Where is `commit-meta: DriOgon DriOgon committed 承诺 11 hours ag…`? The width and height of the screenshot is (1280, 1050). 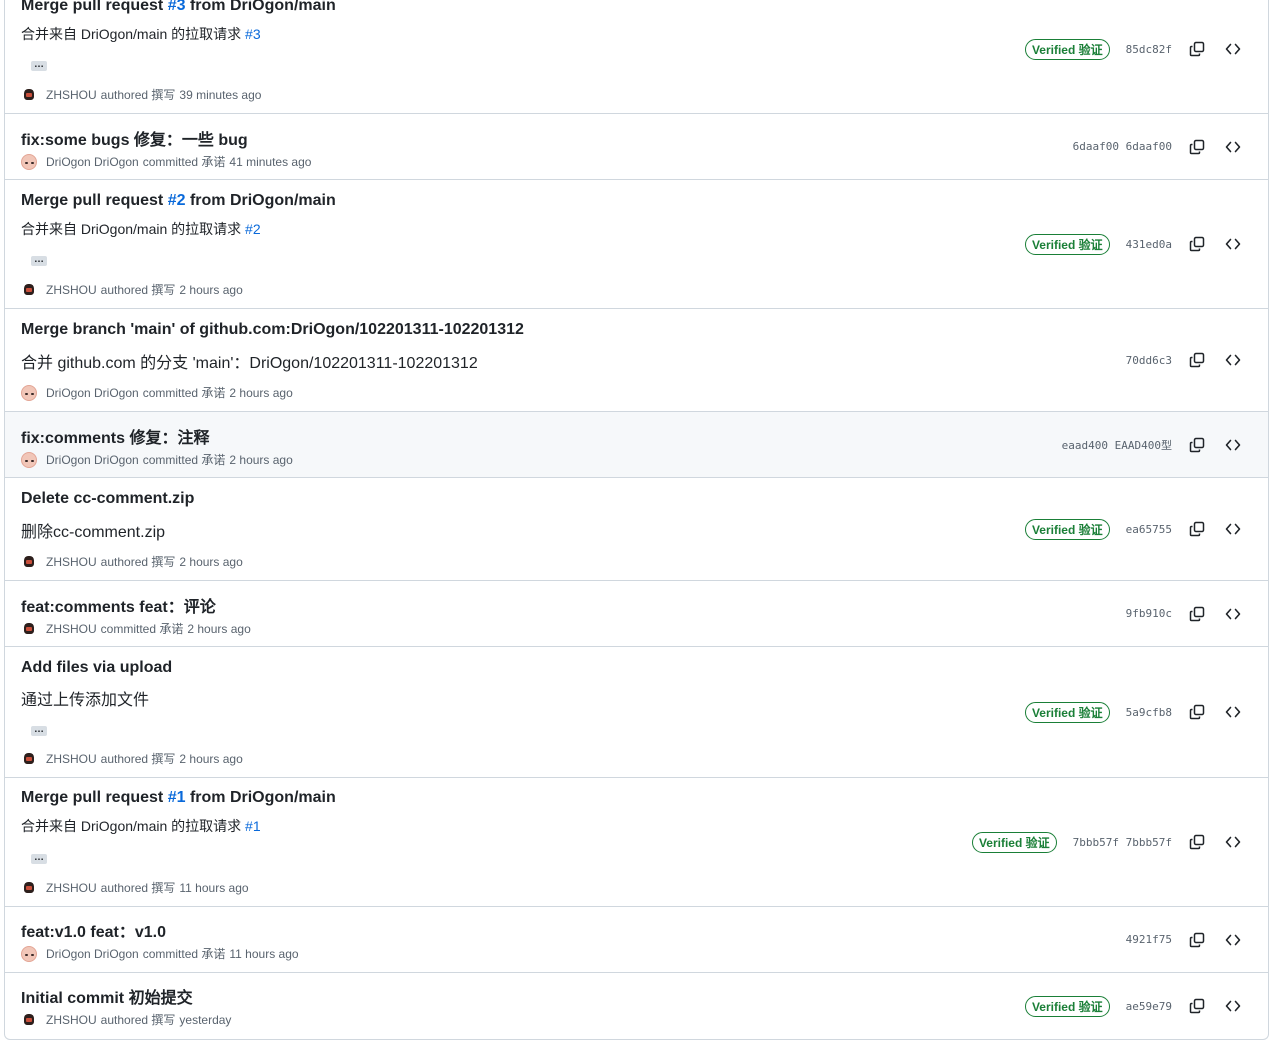
commit-meta: DriOgon DriOgon committed 承诺 11 hours ag… is located at coordinates (160, 953).